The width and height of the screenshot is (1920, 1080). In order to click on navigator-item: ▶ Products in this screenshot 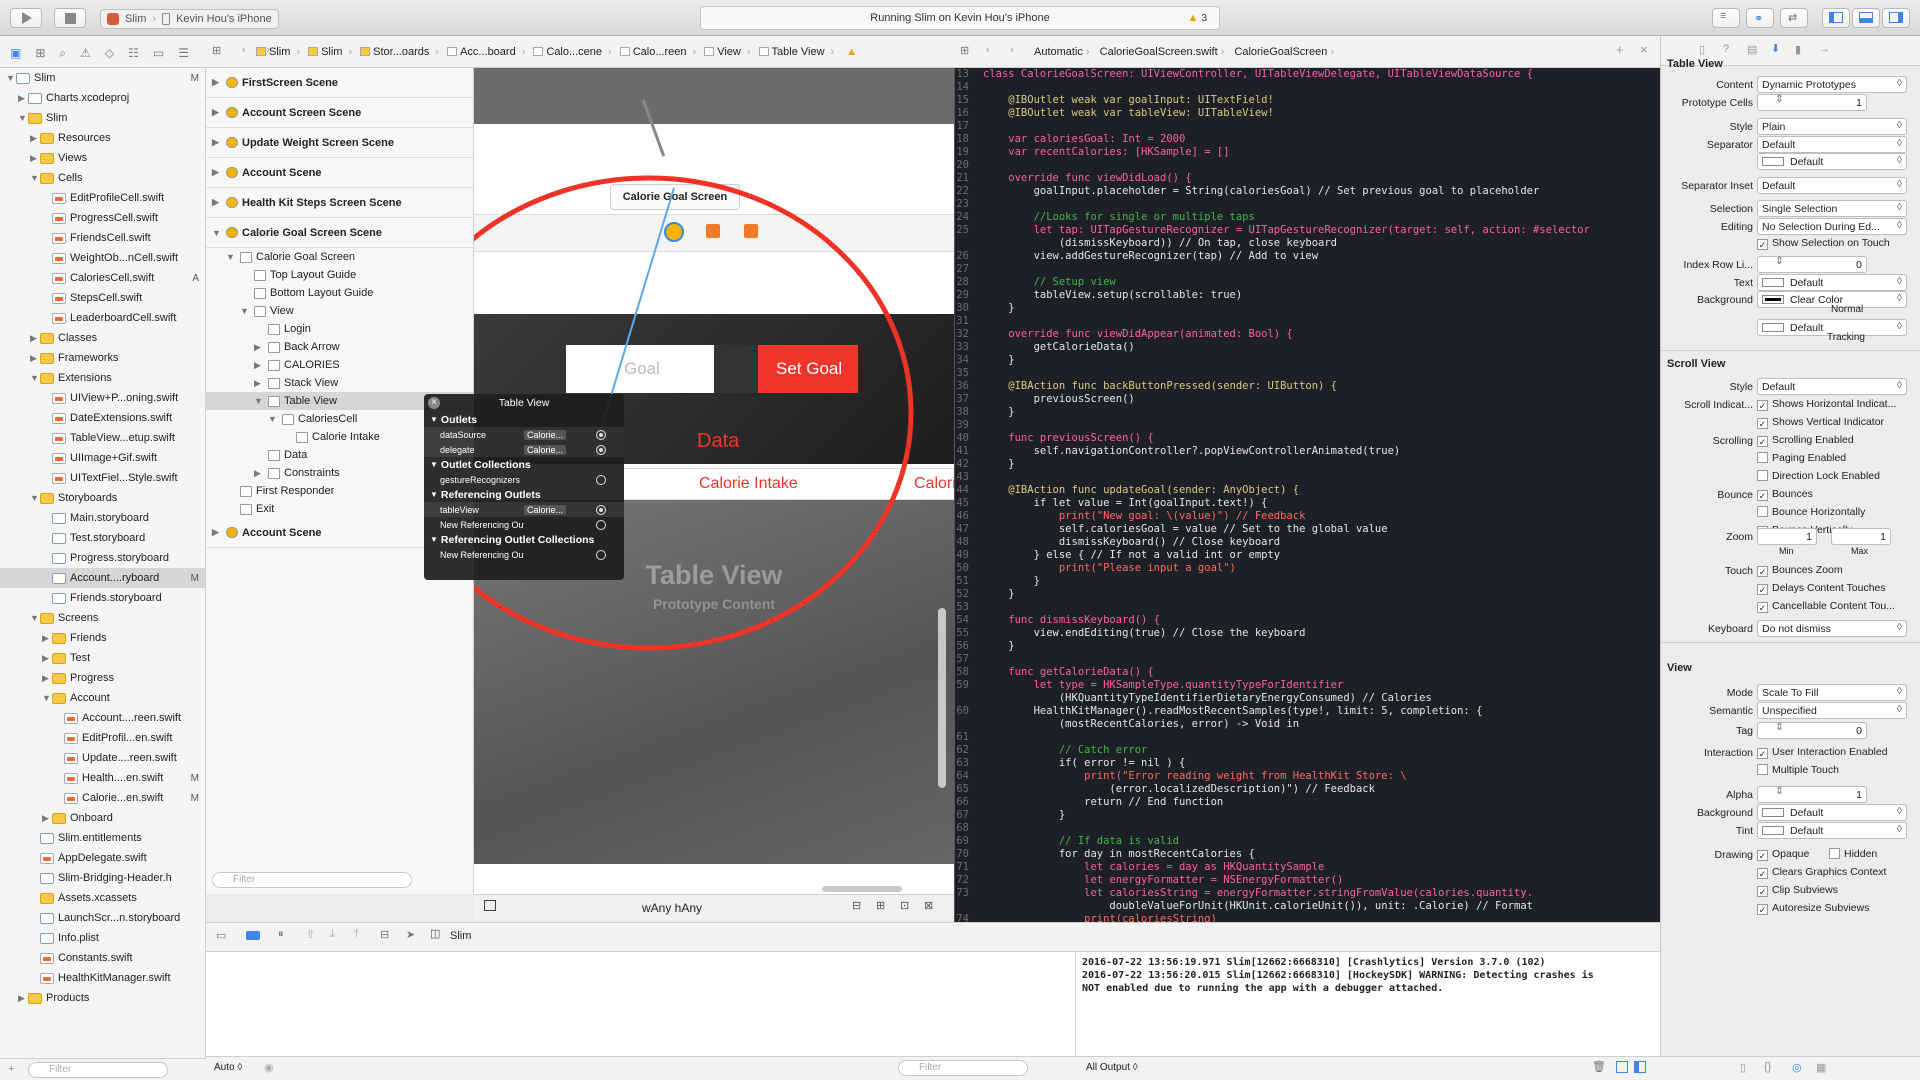, I will do `click(102, 998)`.